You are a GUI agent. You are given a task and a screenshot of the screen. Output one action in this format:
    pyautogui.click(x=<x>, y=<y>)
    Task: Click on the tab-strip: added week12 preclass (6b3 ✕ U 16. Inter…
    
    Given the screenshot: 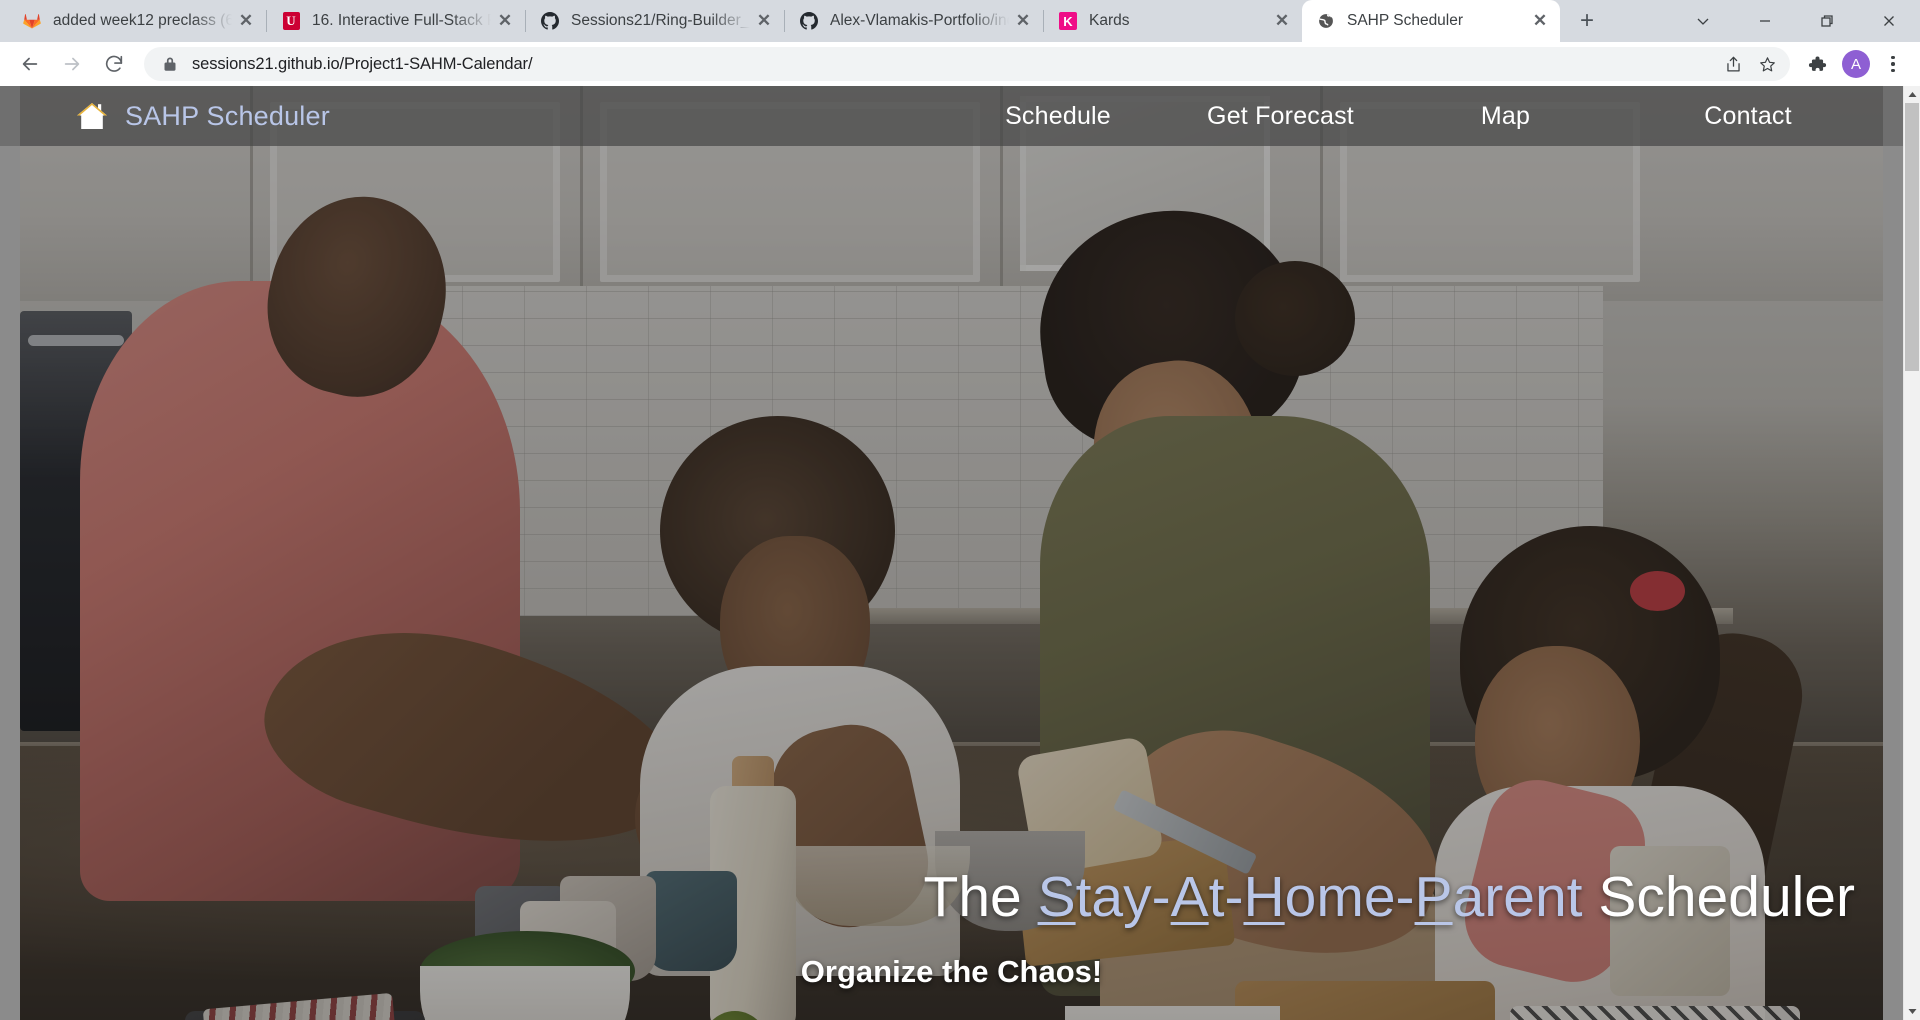 What is the action you would take?
    pyautogui.click(x=960, y=21)
    